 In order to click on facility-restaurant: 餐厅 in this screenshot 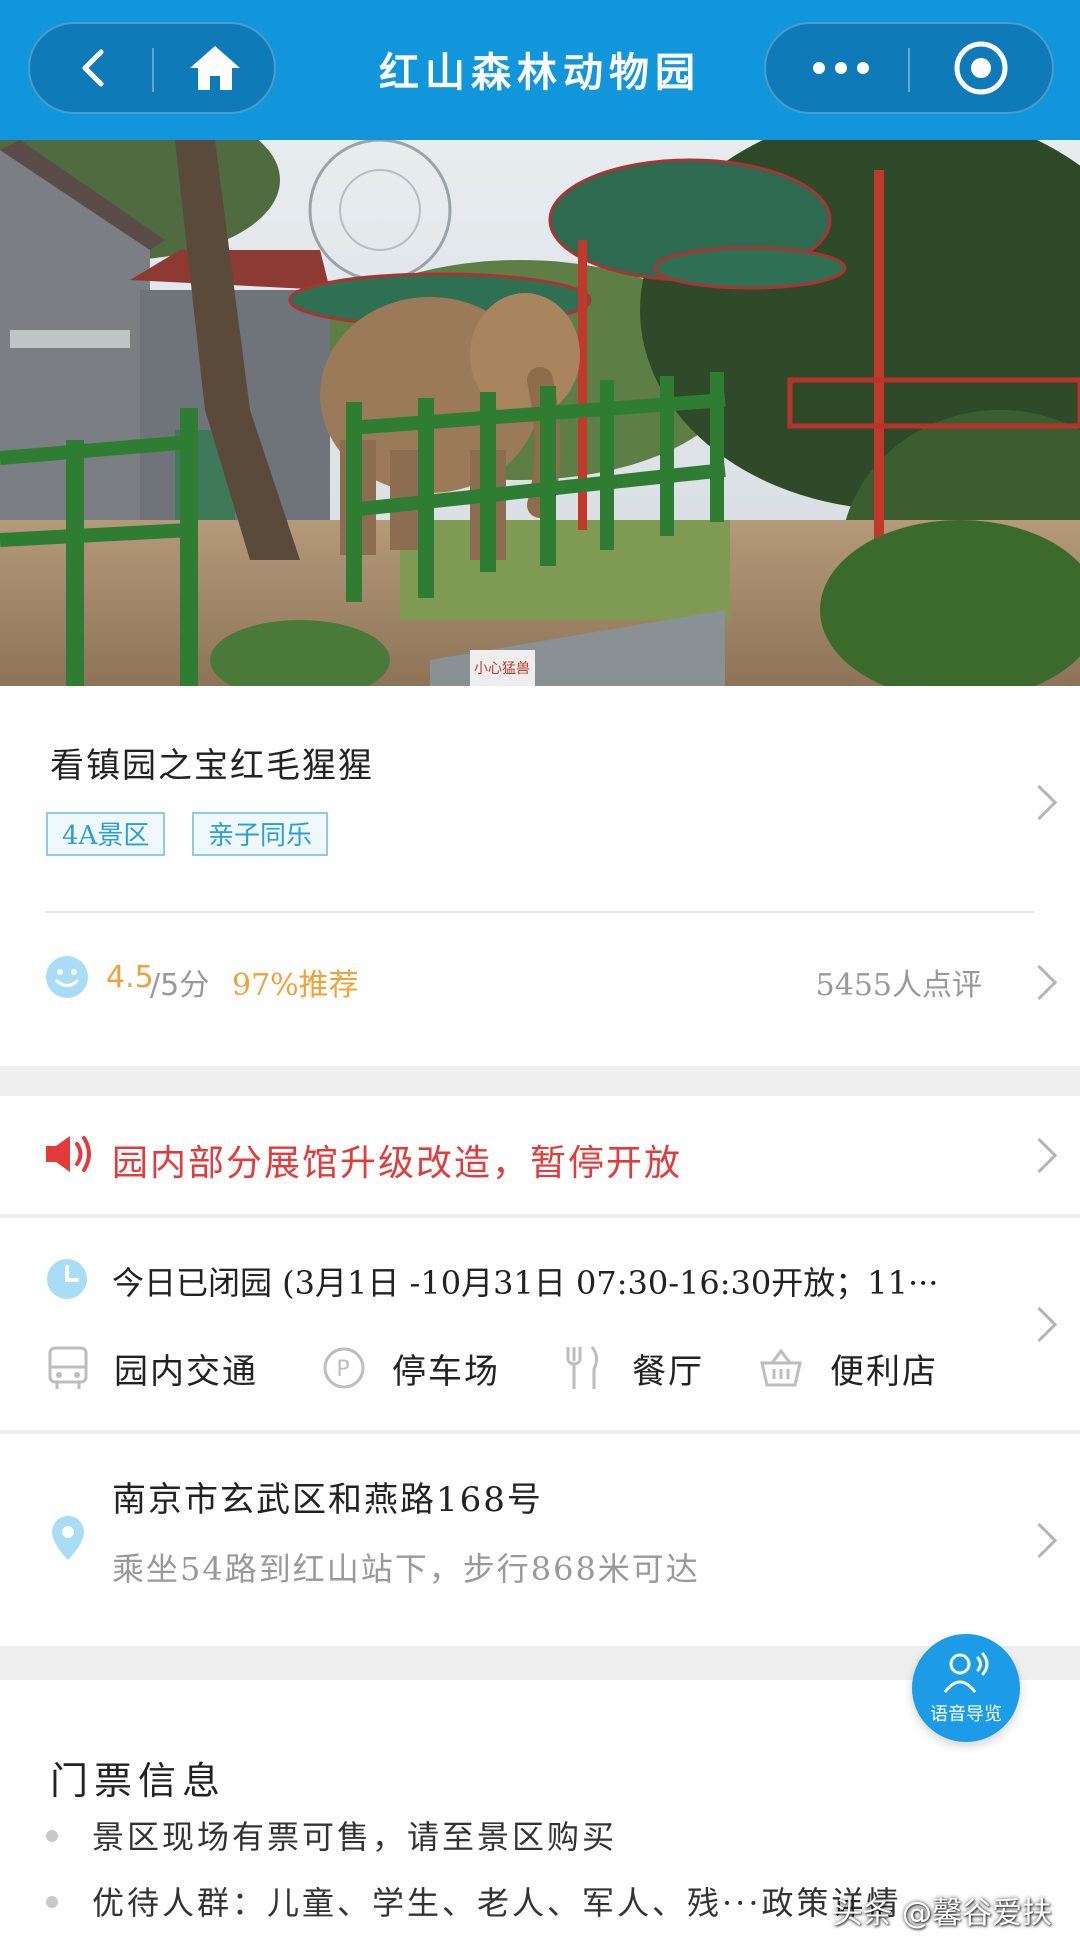, I will do `click(633, 1368)`.